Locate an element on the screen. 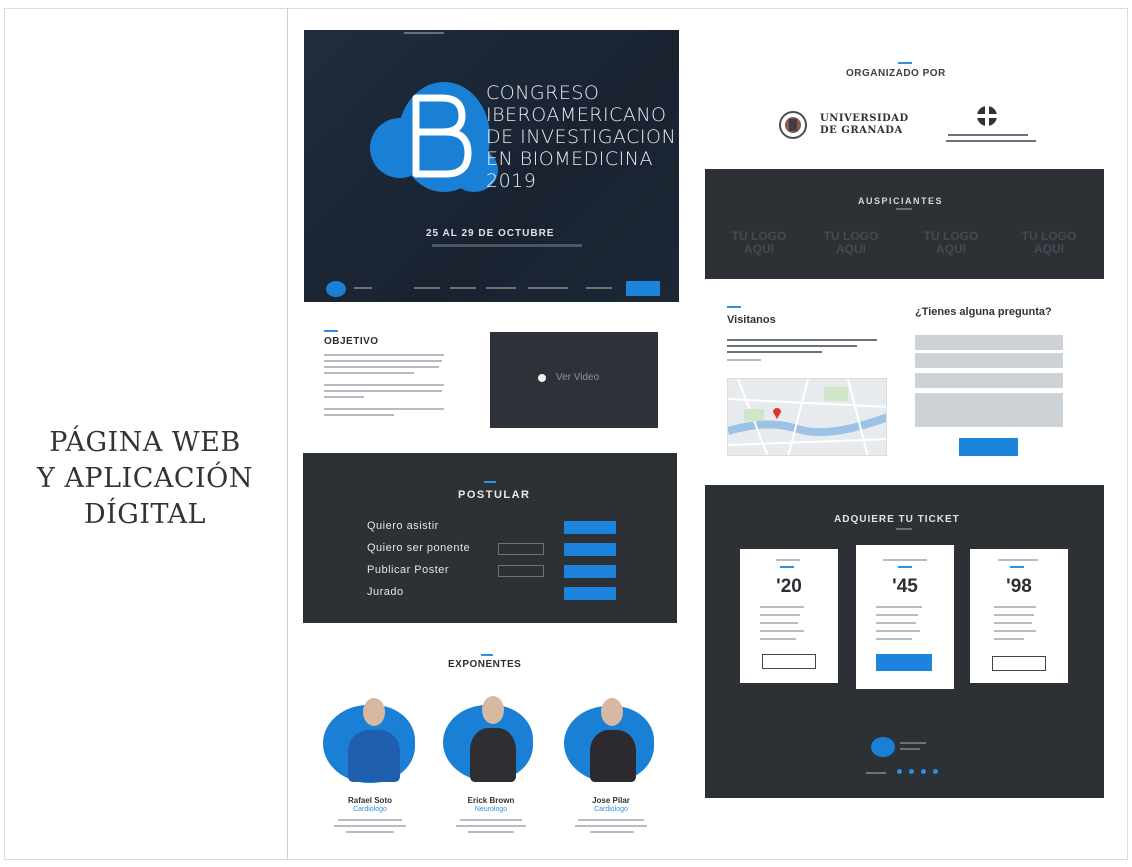 This screenshot has width=1132, height=867. vertical-divider is located at coordinates (287, 434).